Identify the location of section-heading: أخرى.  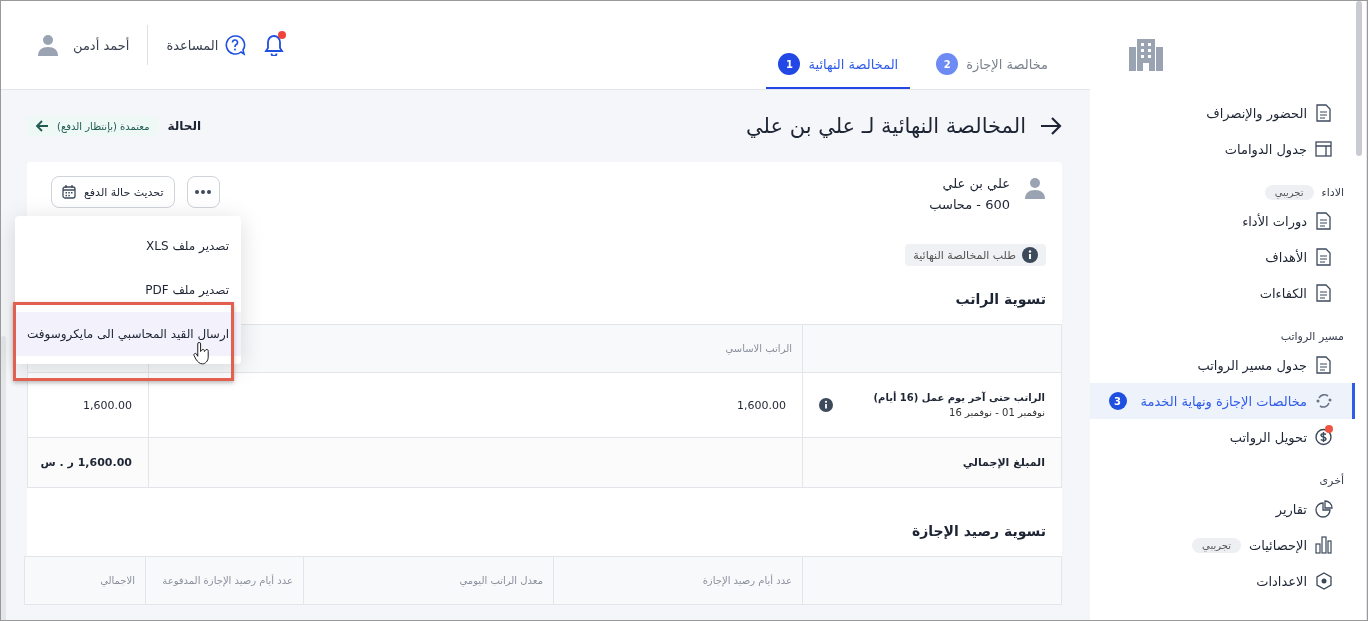
(1331, 480).